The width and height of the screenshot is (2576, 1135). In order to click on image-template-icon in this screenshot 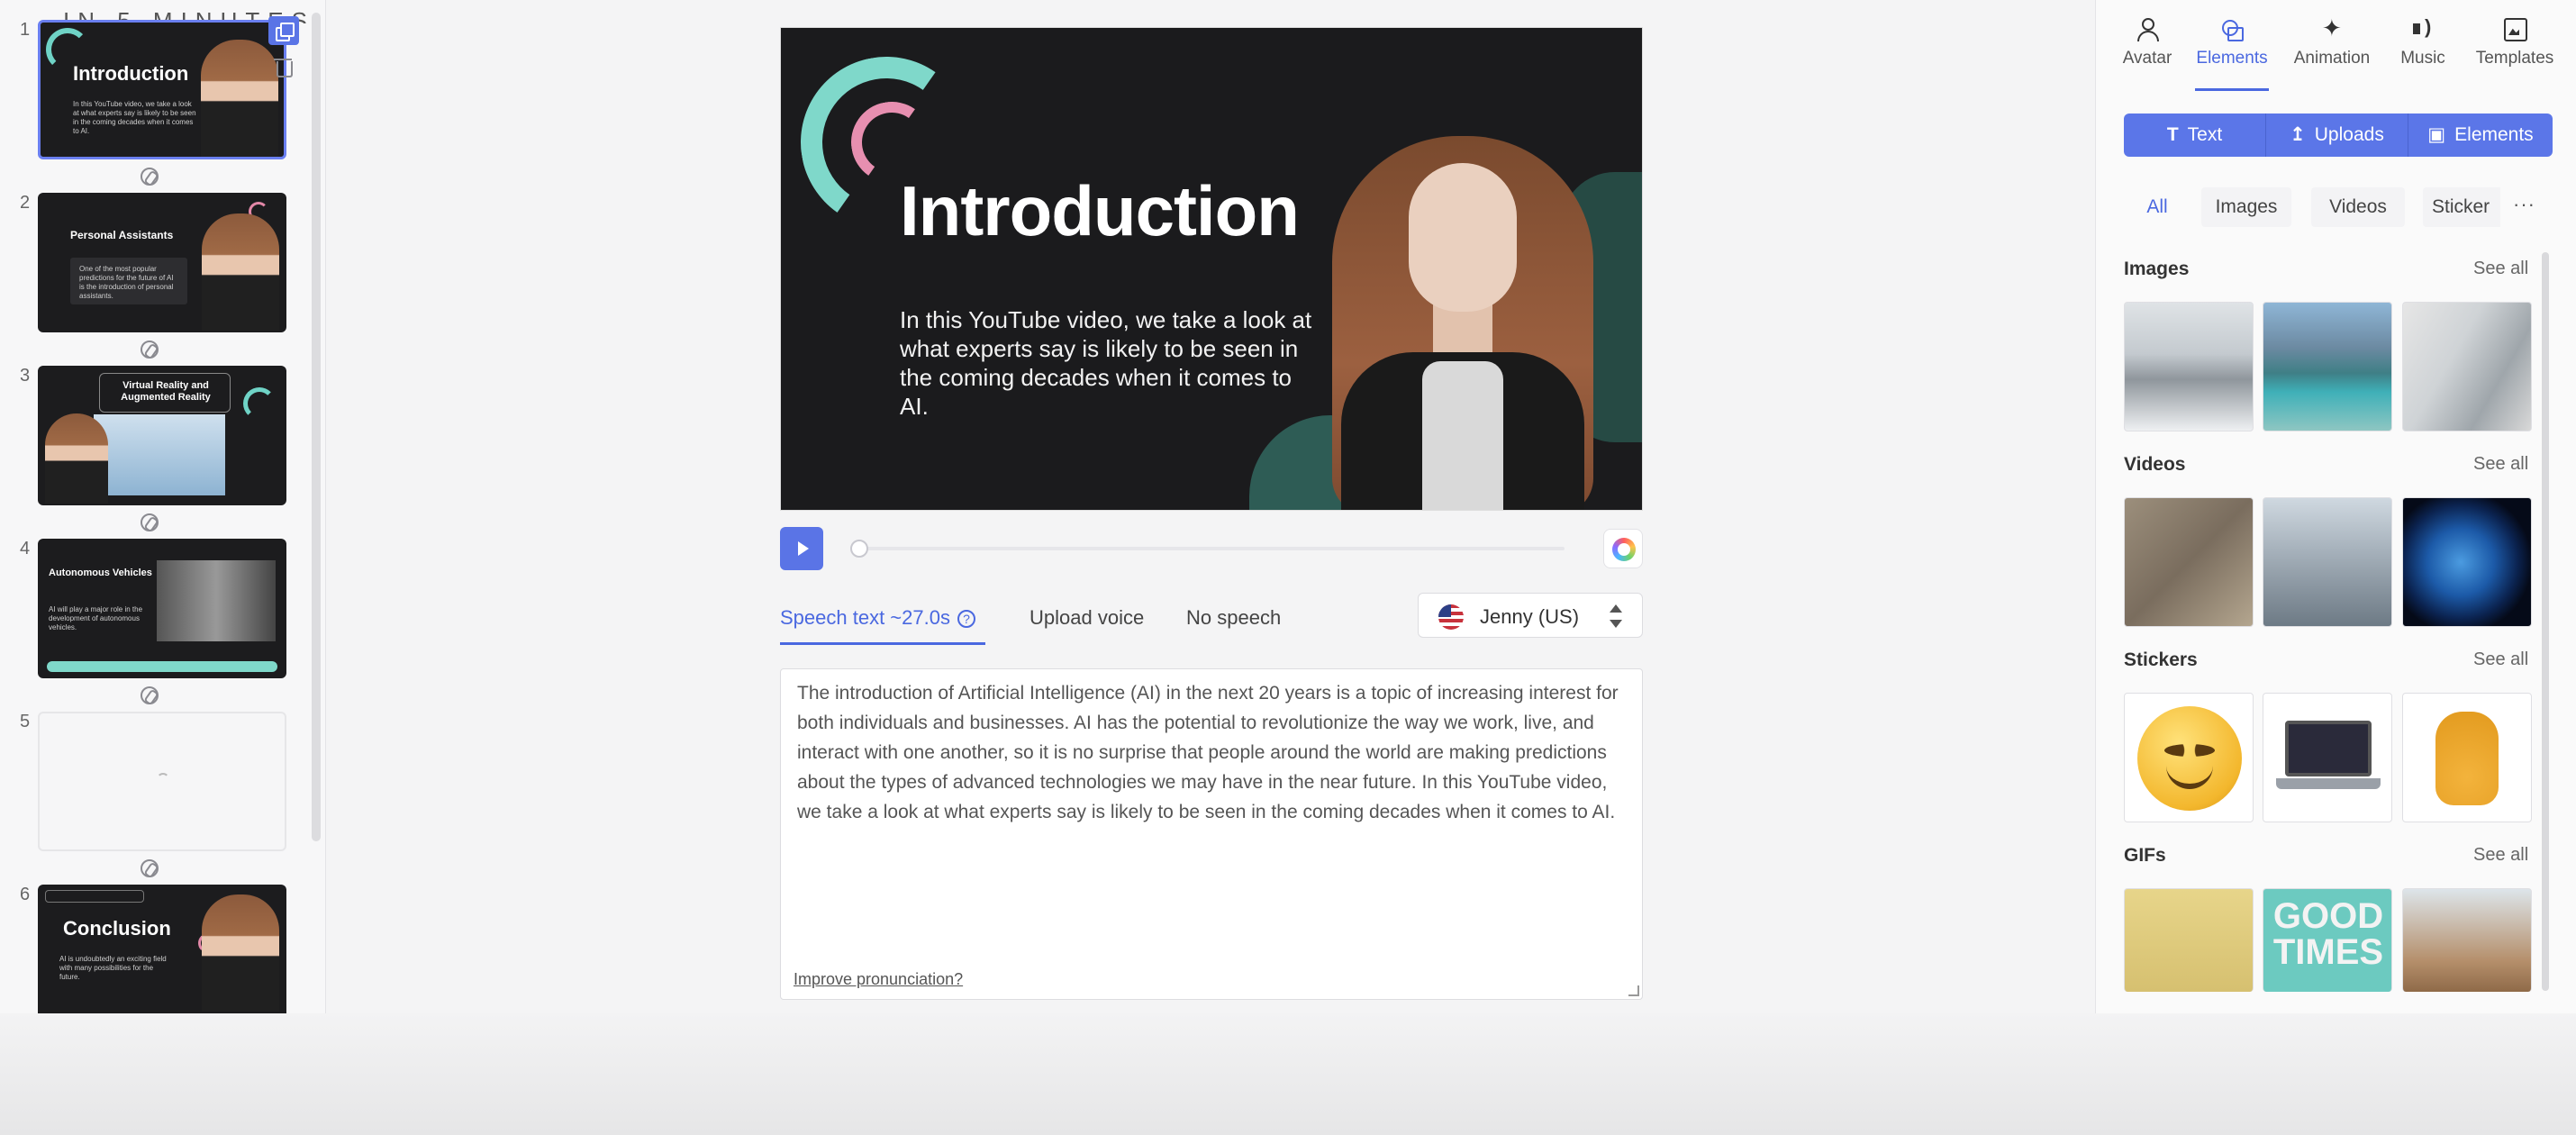, I will do `click(2514, 28)`.